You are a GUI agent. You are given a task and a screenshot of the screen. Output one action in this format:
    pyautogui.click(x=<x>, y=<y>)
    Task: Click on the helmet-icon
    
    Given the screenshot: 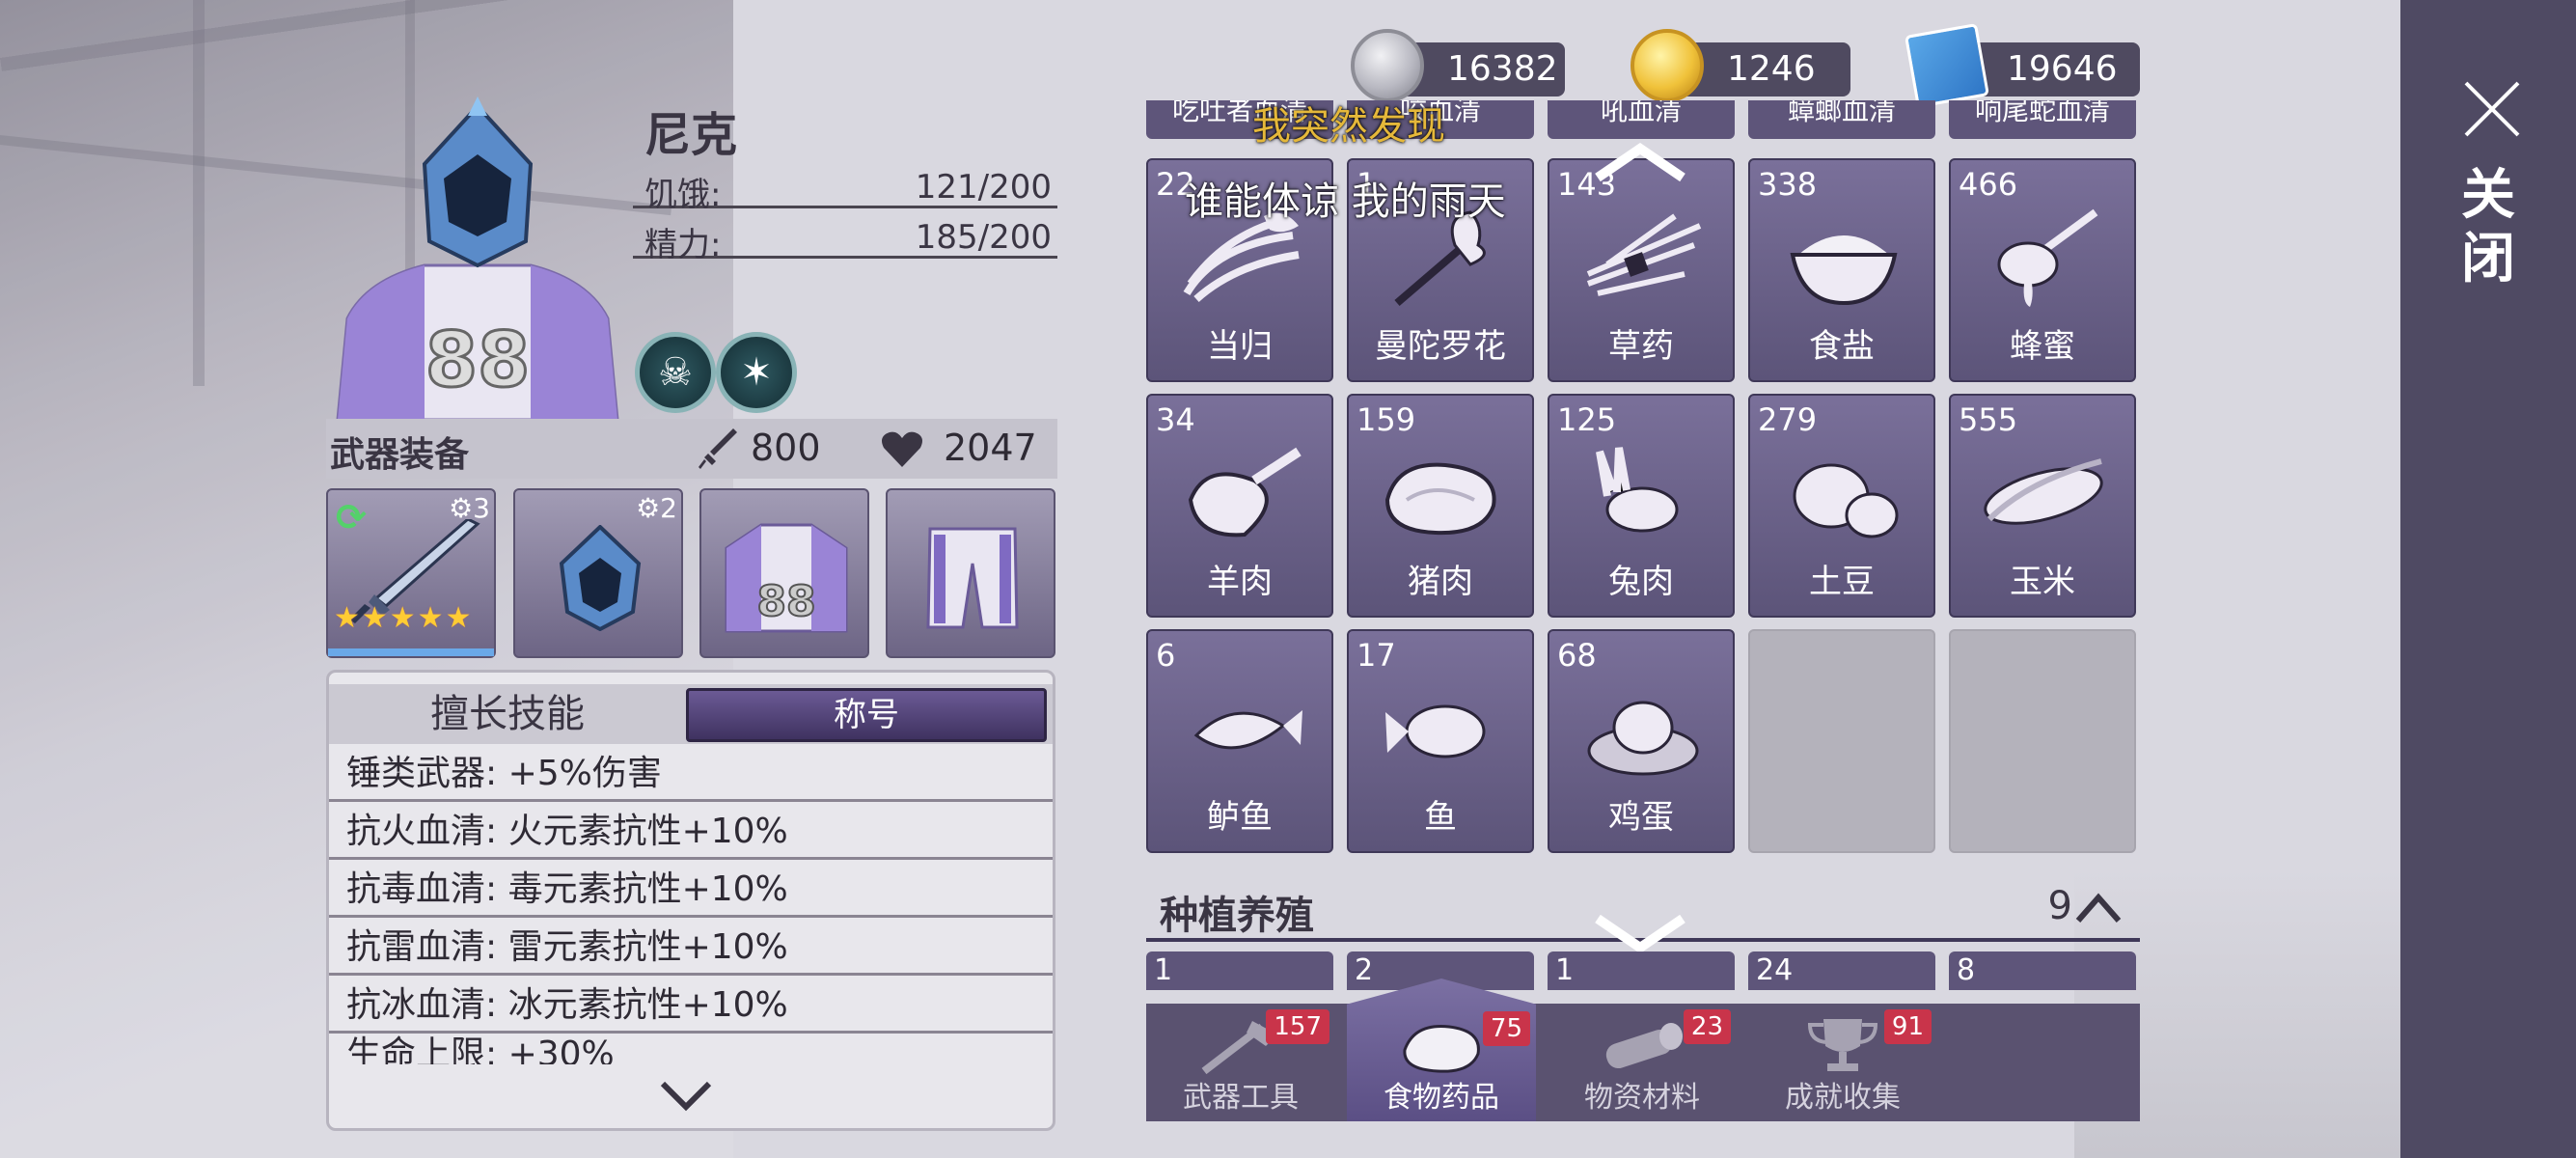 What is the action you would take?
    pyautogui.click(x=600, y=578)
    